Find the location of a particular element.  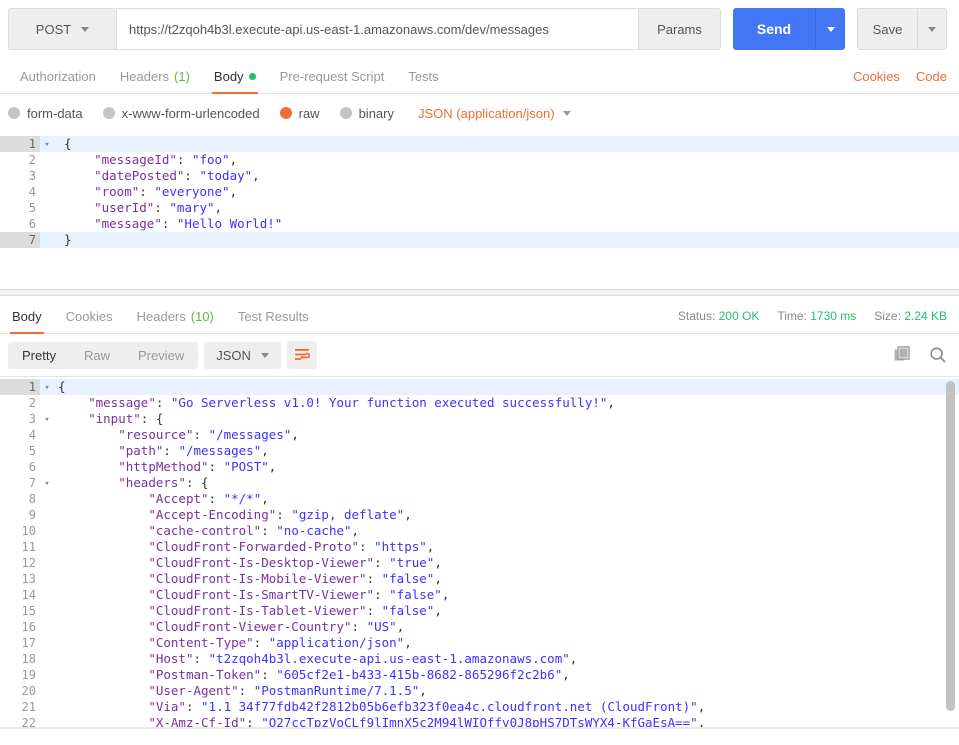

save-options-button is located at coordinates (932, 29).